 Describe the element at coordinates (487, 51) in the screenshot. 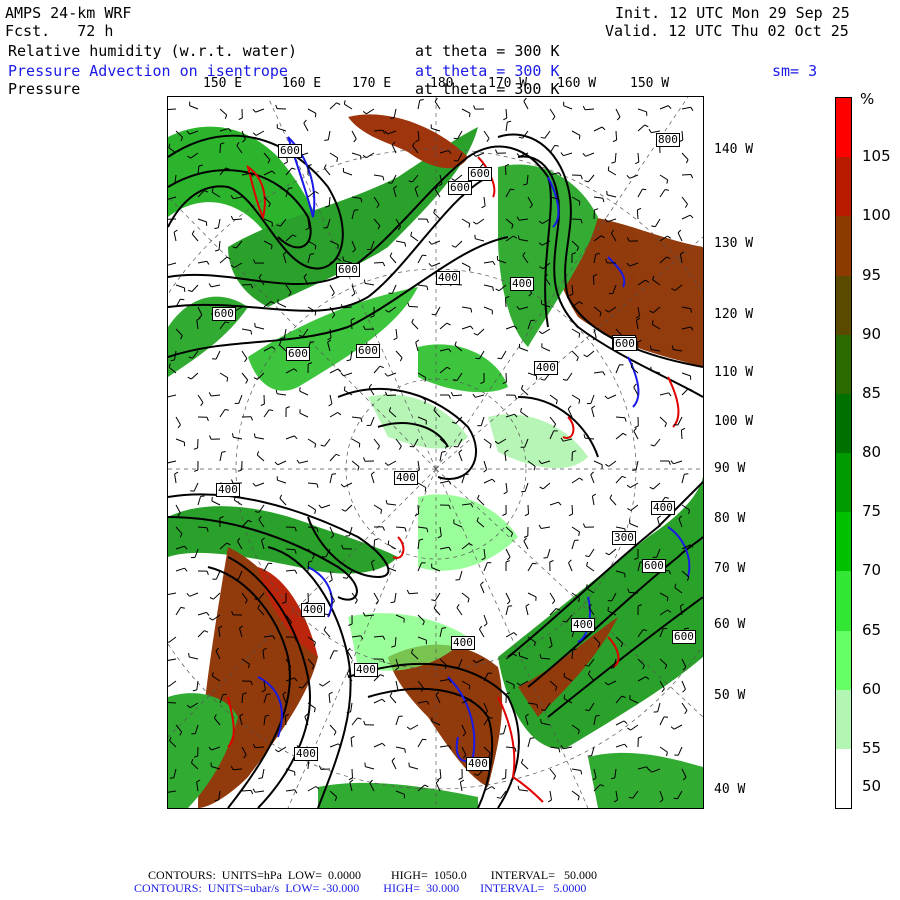

I see `field1-level: at theta = 300 K` at that location.